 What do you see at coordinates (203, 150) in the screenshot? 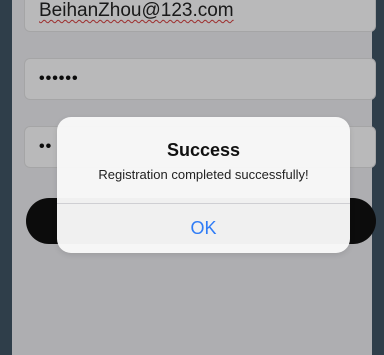
I see `alert-title: Success` at bounding box center [203, 150].